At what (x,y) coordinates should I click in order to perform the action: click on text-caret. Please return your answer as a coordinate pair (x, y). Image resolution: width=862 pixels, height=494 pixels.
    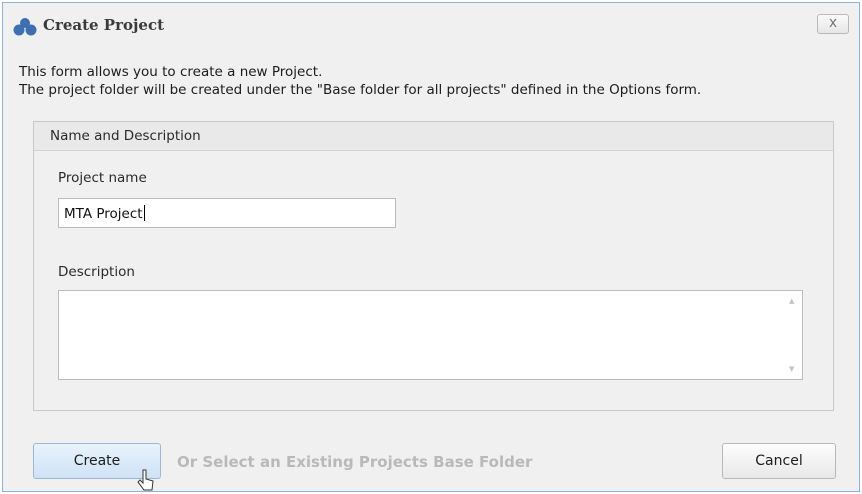
    Looking at the image, I should click on (144, 213).